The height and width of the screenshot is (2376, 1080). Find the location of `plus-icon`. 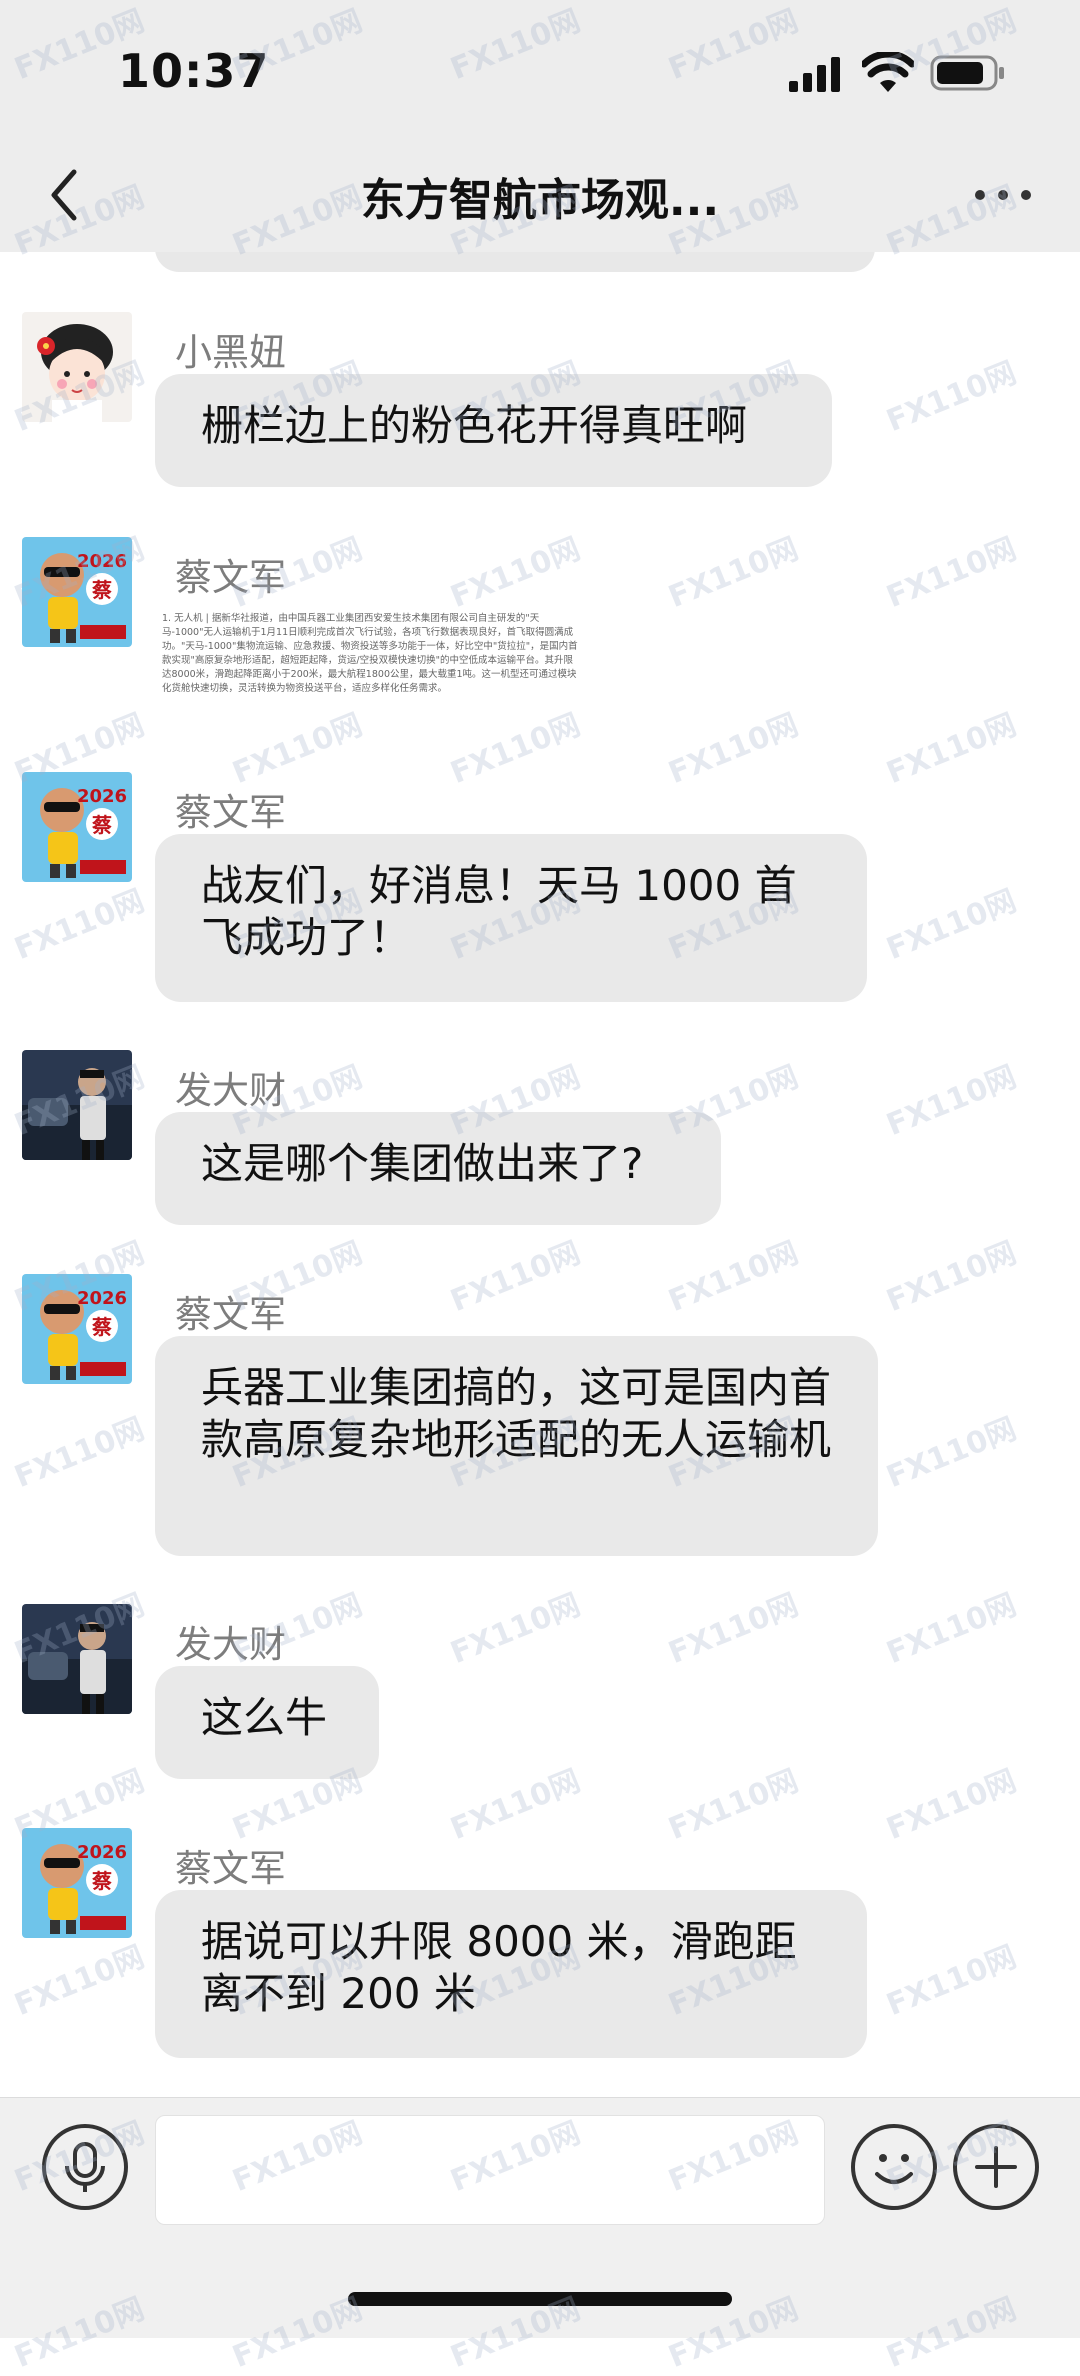

plus-icon is located at coordinates (996, 2167).